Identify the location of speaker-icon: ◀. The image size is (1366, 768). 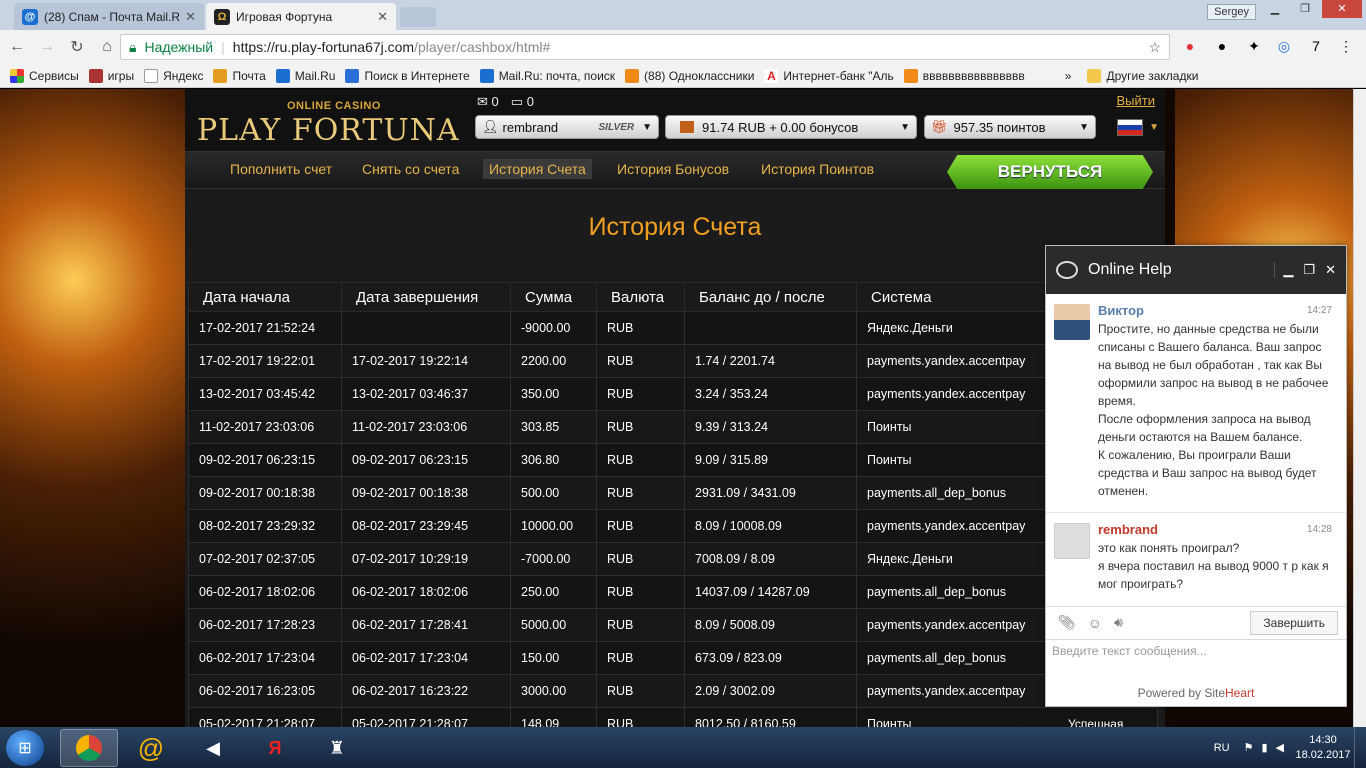
(1280, 747).